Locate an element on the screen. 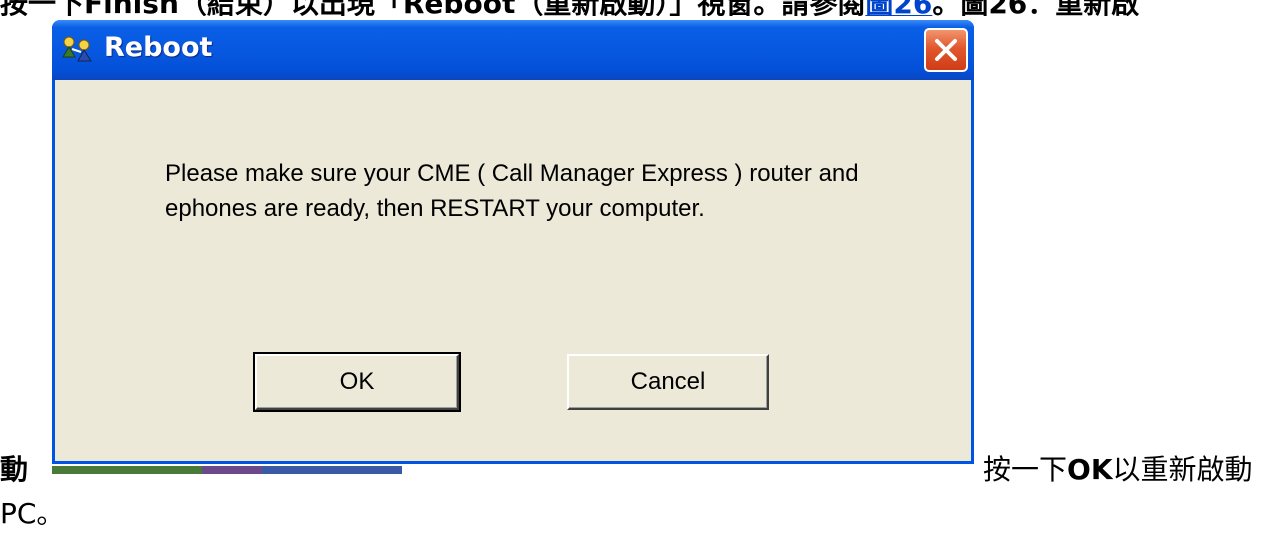 The image size is (1282, 544). page-text-left-char: 動 is located at coordinates (14, 469).